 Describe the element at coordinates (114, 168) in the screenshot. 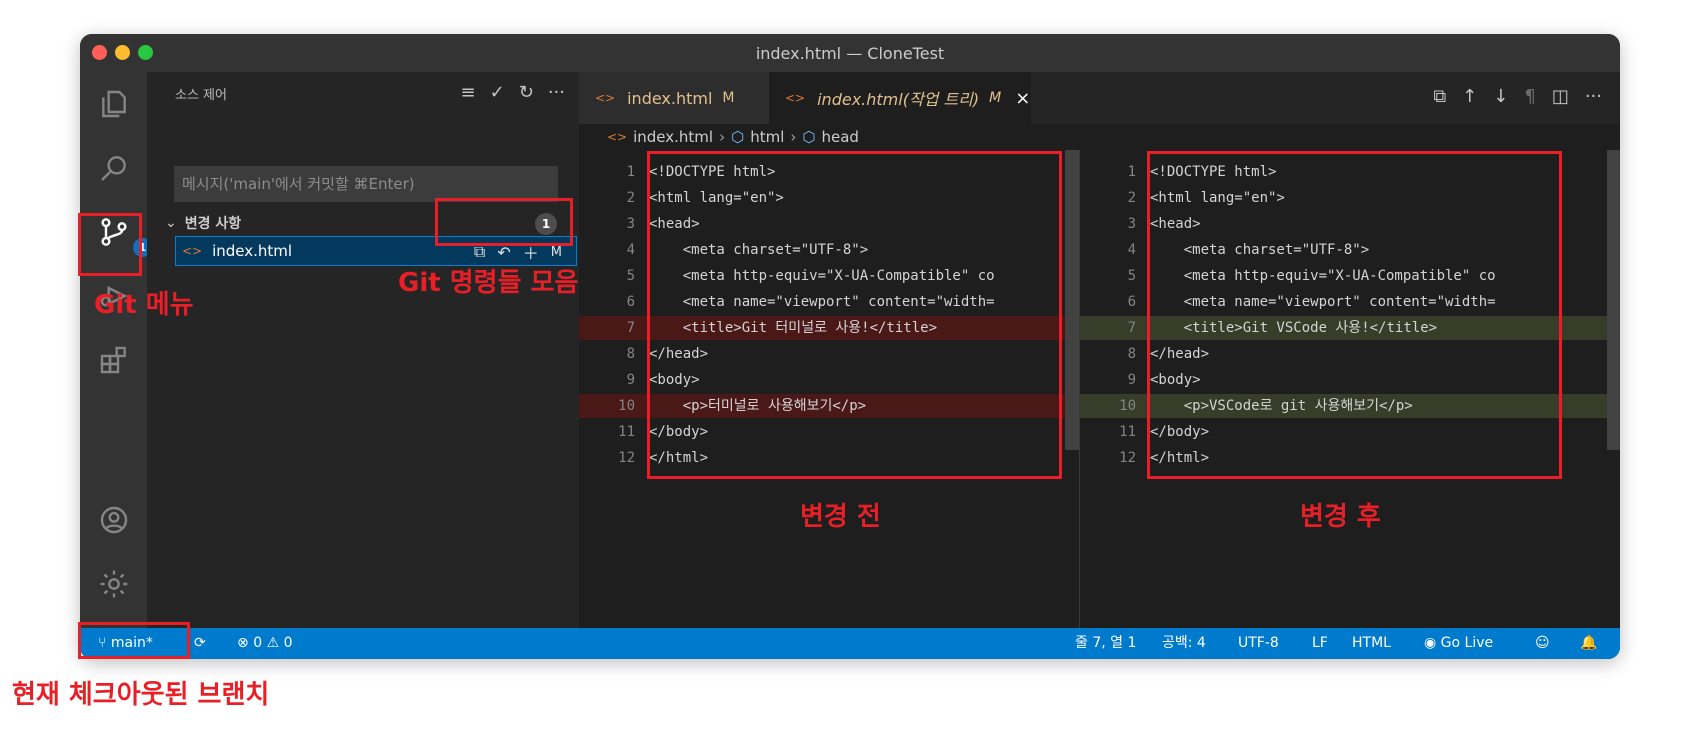

I see `search-icon` at that location.